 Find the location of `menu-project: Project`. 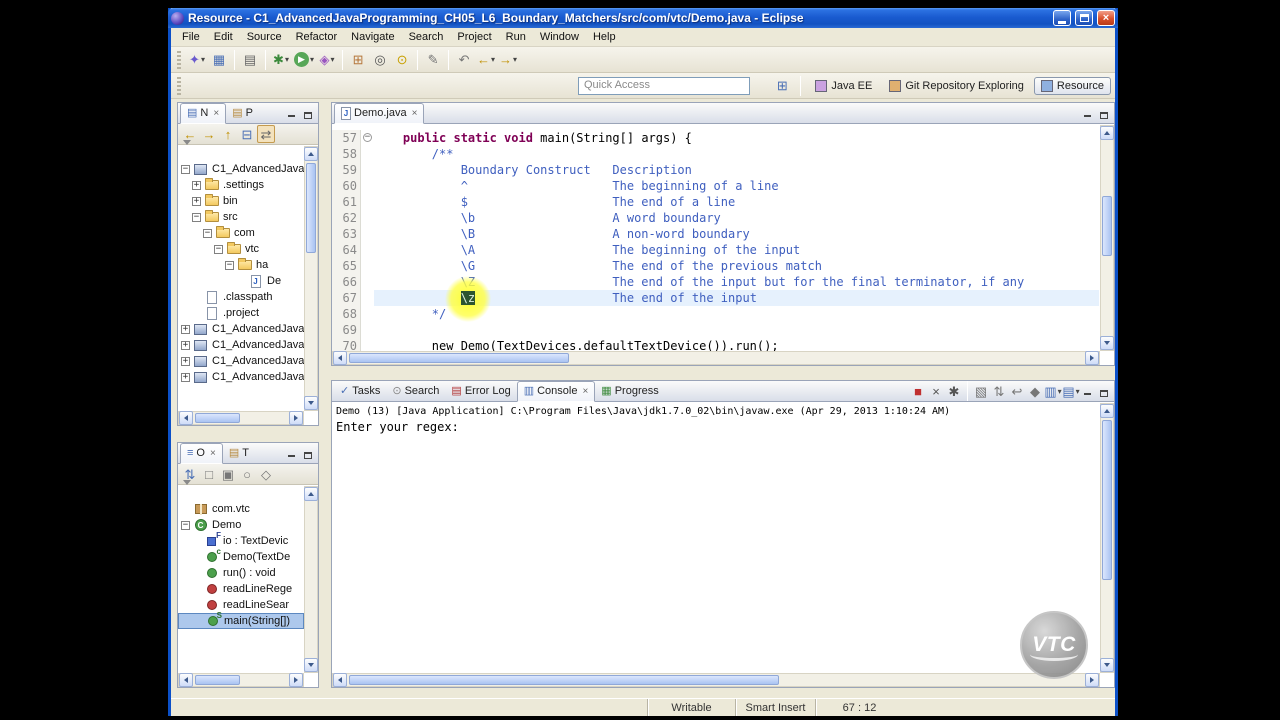

menu-project: Project is located at coordinates (474, 37).